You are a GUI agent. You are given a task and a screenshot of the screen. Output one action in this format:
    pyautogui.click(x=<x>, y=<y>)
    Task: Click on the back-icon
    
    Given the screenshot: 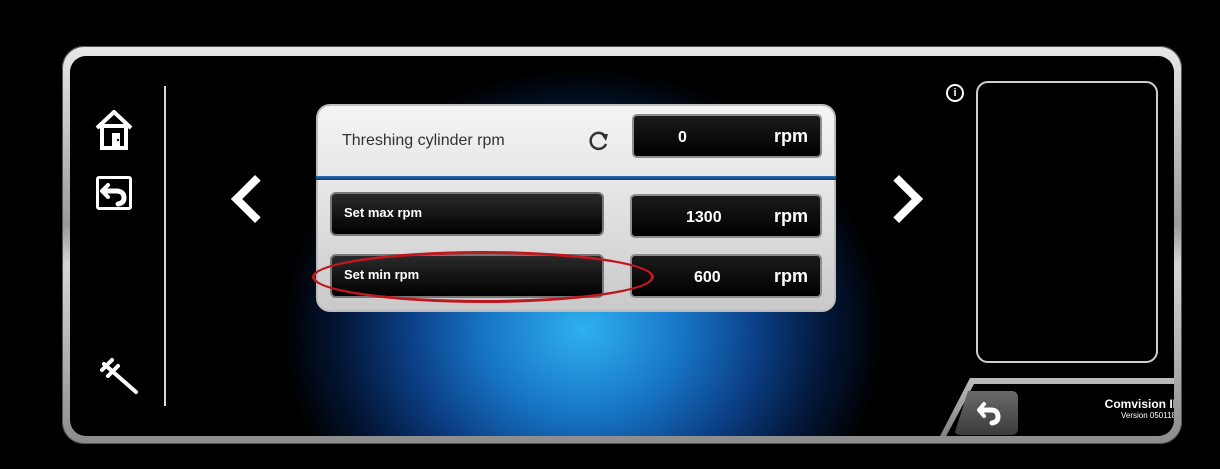 What is the action you would take?
    pyautogui.click(x=114, y=193)
    